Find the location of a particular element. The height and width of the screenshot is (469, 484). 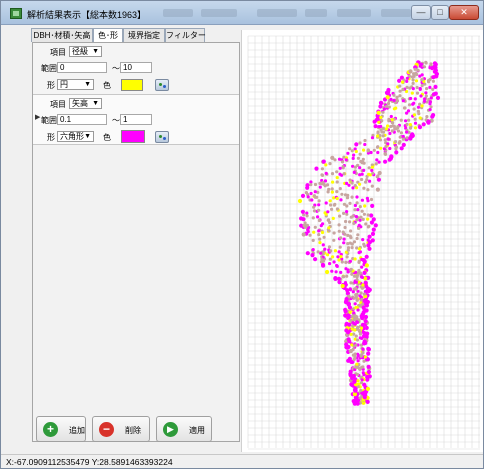

delete-button: − 削除 is located at coordinates (121, 429).